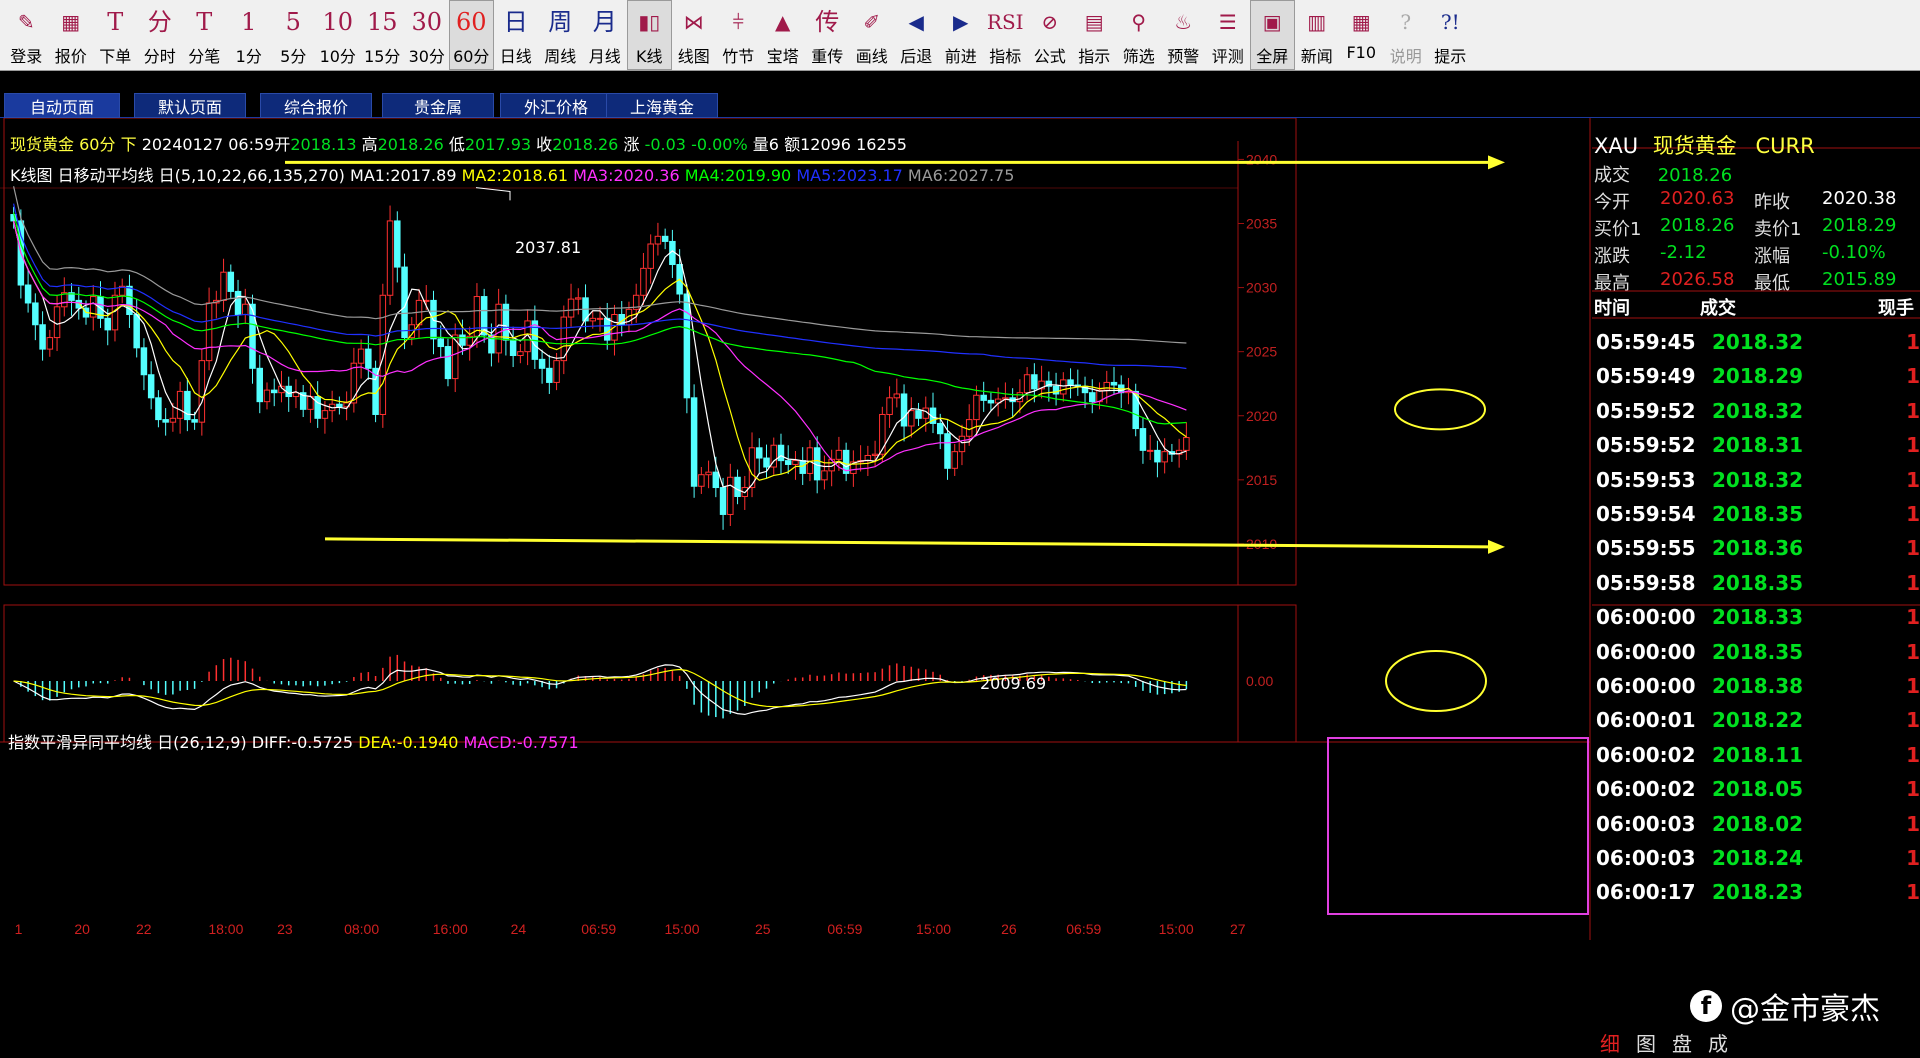 Image resolution: width=1920 pixels, height=1058 pixels. Describe the element at coordinates (1718, 1042) in the screenshot. I see `detail-tab-3: 成` at that location.